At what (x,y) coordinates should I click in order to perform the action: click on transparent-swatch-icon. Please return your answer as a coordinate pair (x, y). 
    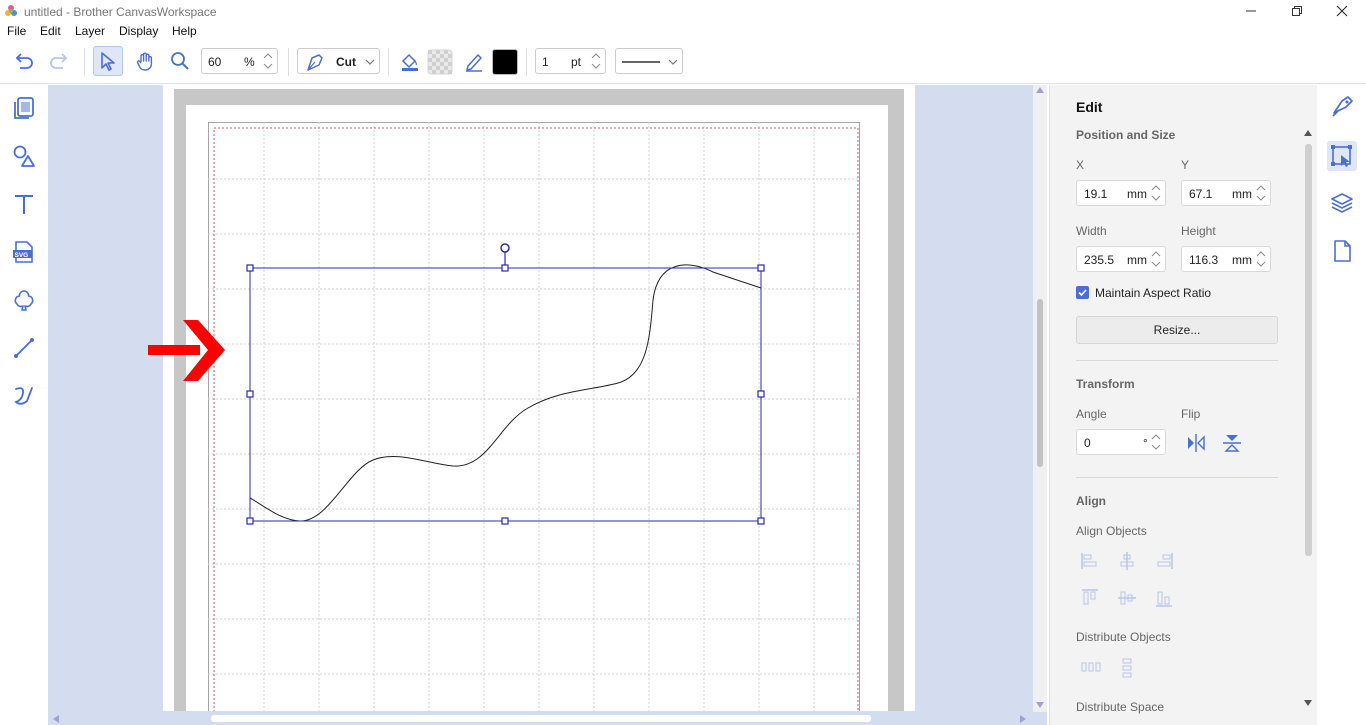
    Looking at the image, I should click on (440, 62).